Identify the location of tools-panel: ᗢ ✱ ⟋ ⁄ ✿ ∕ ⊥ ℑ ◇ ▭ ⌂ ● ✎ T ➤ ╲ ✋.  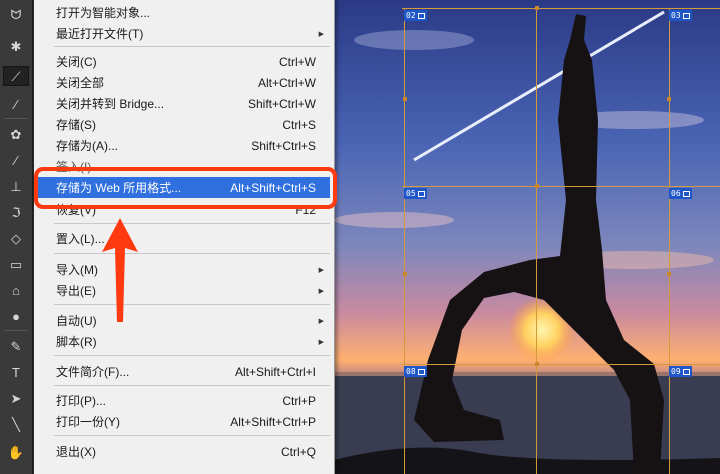
(16, 237).